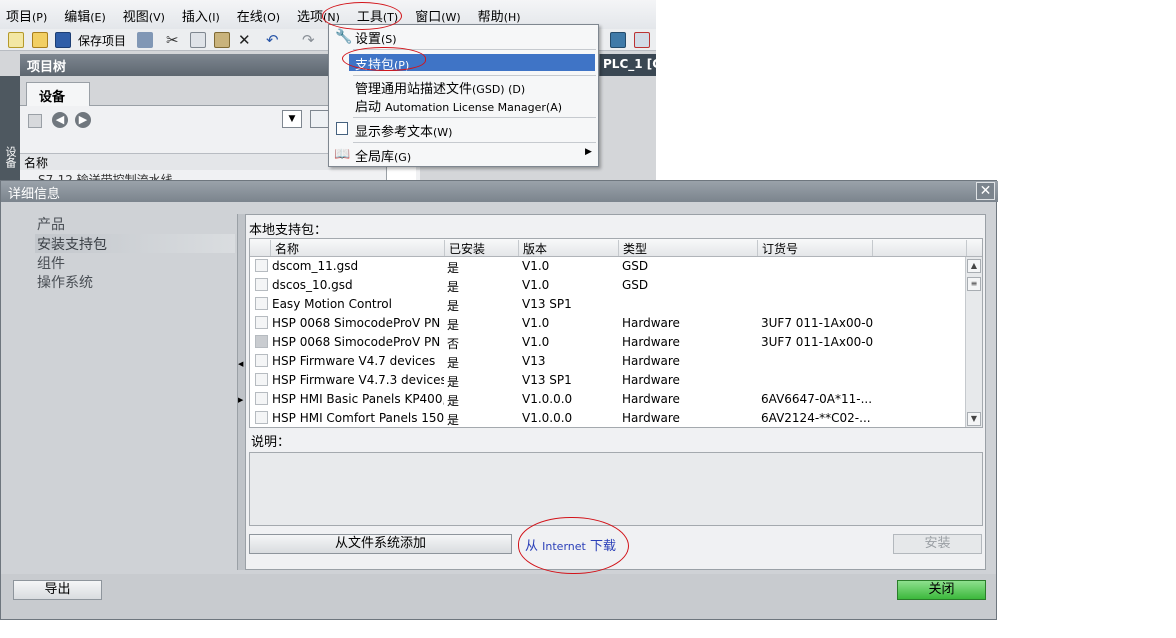 This screenshot has width=1176, height=638. Describe the element at coordinates (332, 304) in the screenshot. I see `cell-name: Easy Motion Control` at that location.